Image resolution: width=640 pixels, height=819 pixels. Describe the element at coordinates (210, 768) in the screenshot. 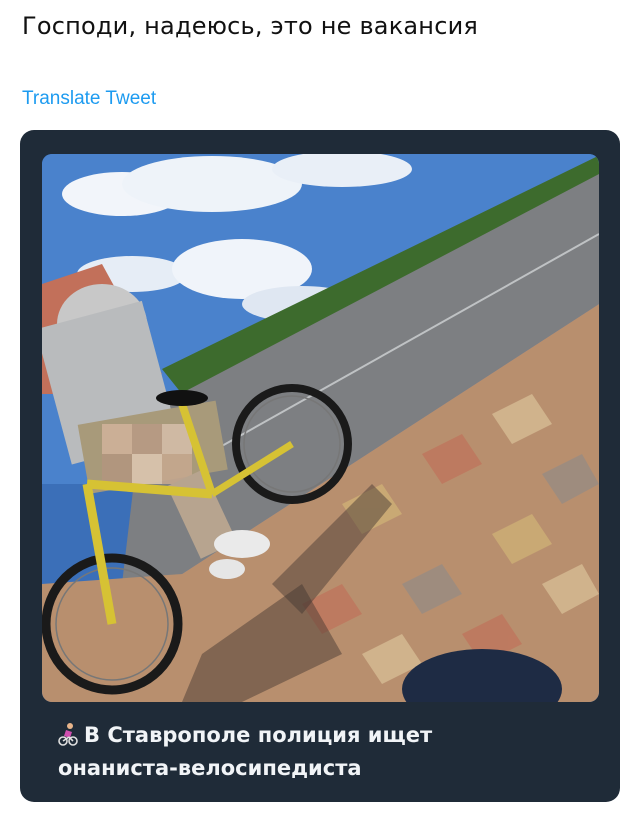

I see `caption-line-2: онаниста-велосипедиста` at that location.